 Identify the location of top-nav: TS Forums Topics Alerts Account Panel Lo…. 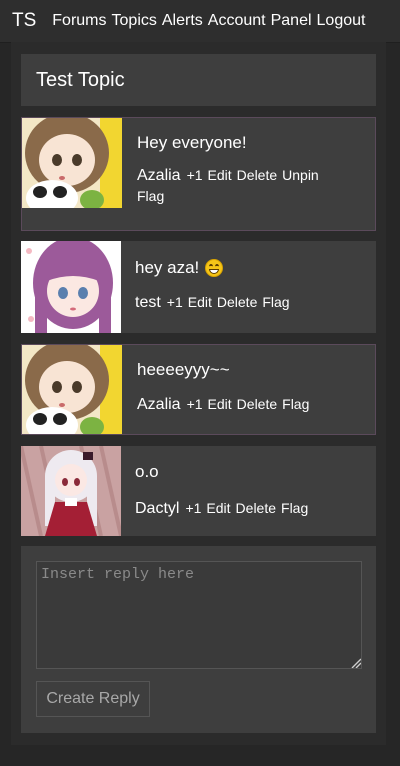
(200, 21).